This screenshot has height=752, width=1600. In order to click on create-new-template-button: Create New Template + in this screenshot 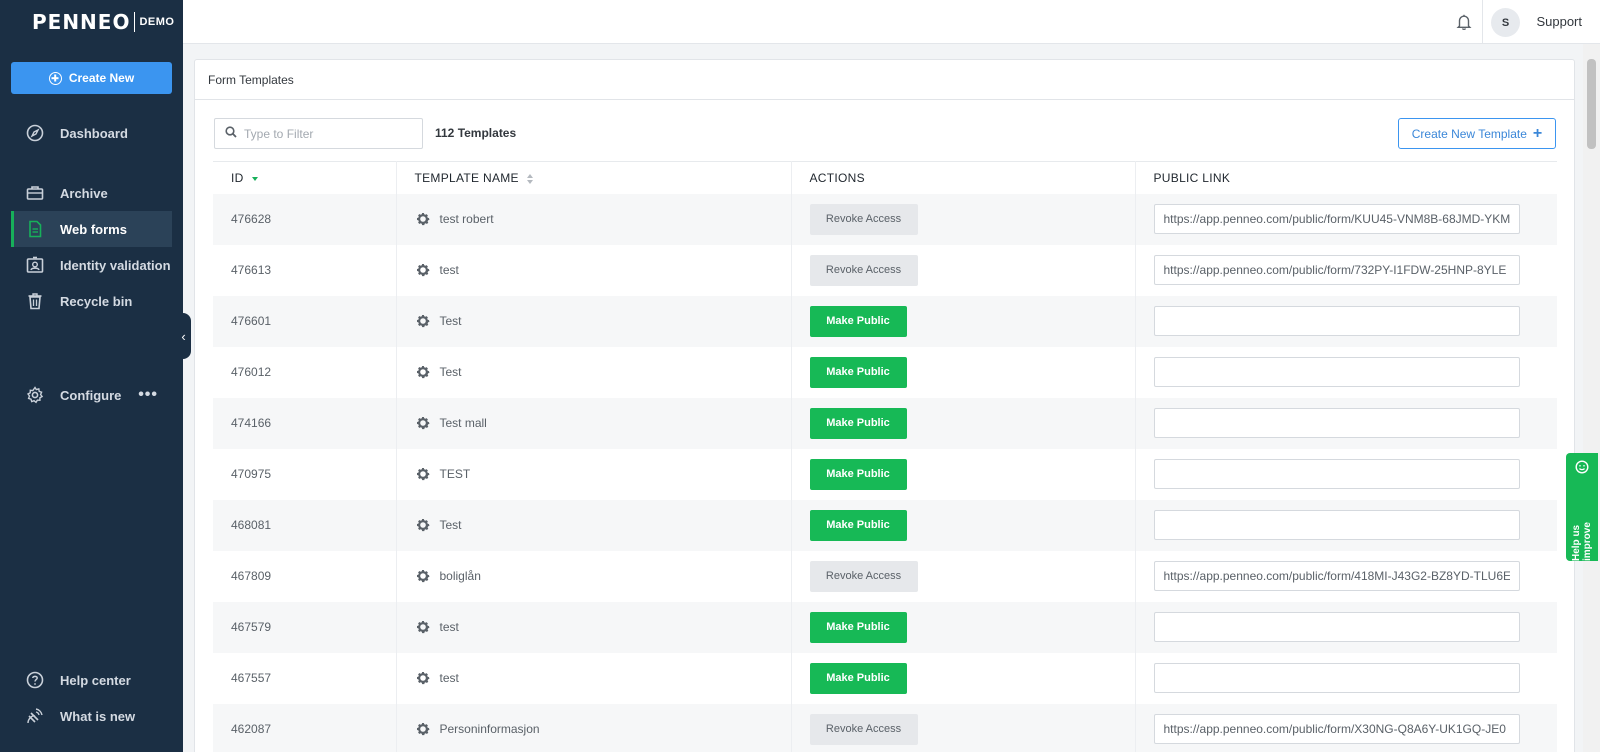, I will do `click(1477, 133)`.